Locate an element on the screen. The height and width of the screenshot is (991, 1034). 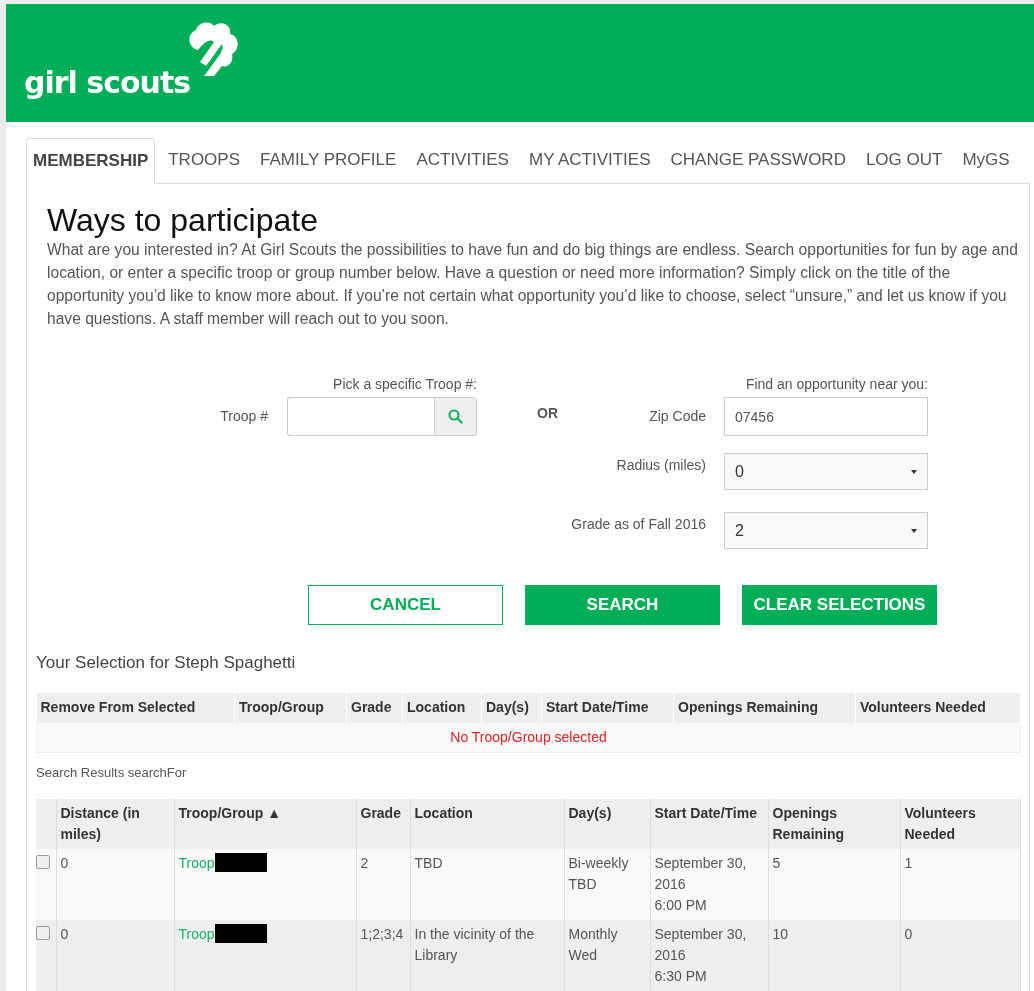
zip-code-field: 07456 is located at coordinates (826, 416).